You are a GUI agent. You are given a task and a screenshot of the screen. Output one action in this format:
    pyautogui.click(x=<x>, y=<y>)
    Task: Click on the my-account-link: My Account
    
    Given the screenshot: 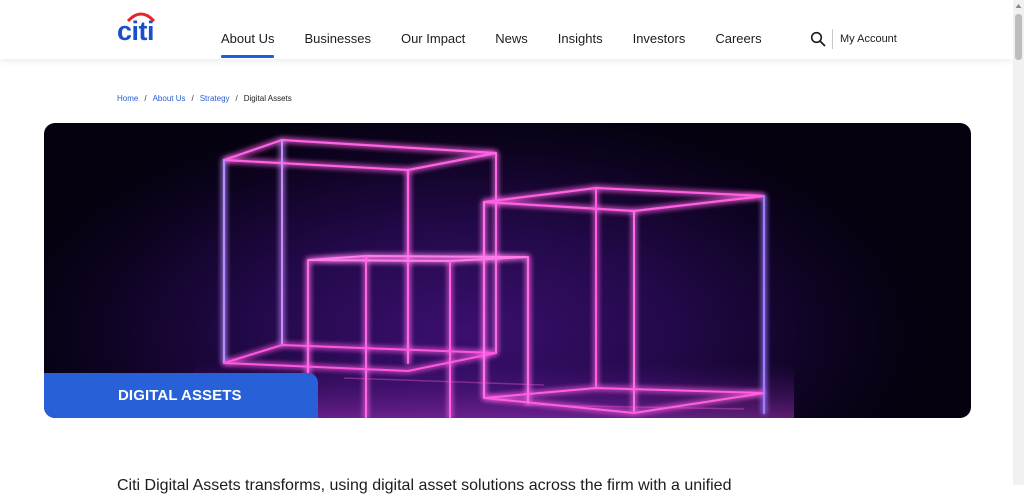 What is the action you would take?
    pyautogui.click(x=868, y=39)
    